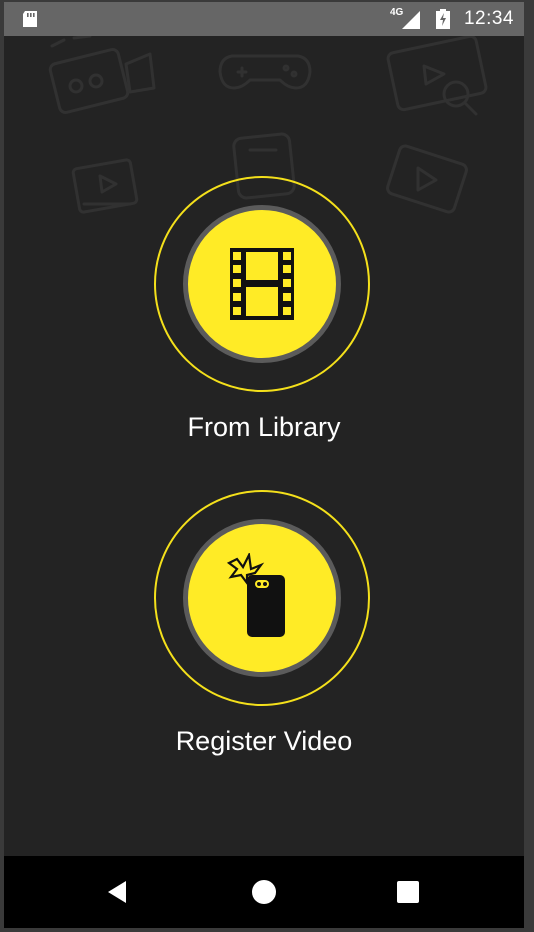 The image size is (534, 932). Describe the element at coordinates (264, 427) in the screenshot. I see `from-library-label: From Library` at that location.